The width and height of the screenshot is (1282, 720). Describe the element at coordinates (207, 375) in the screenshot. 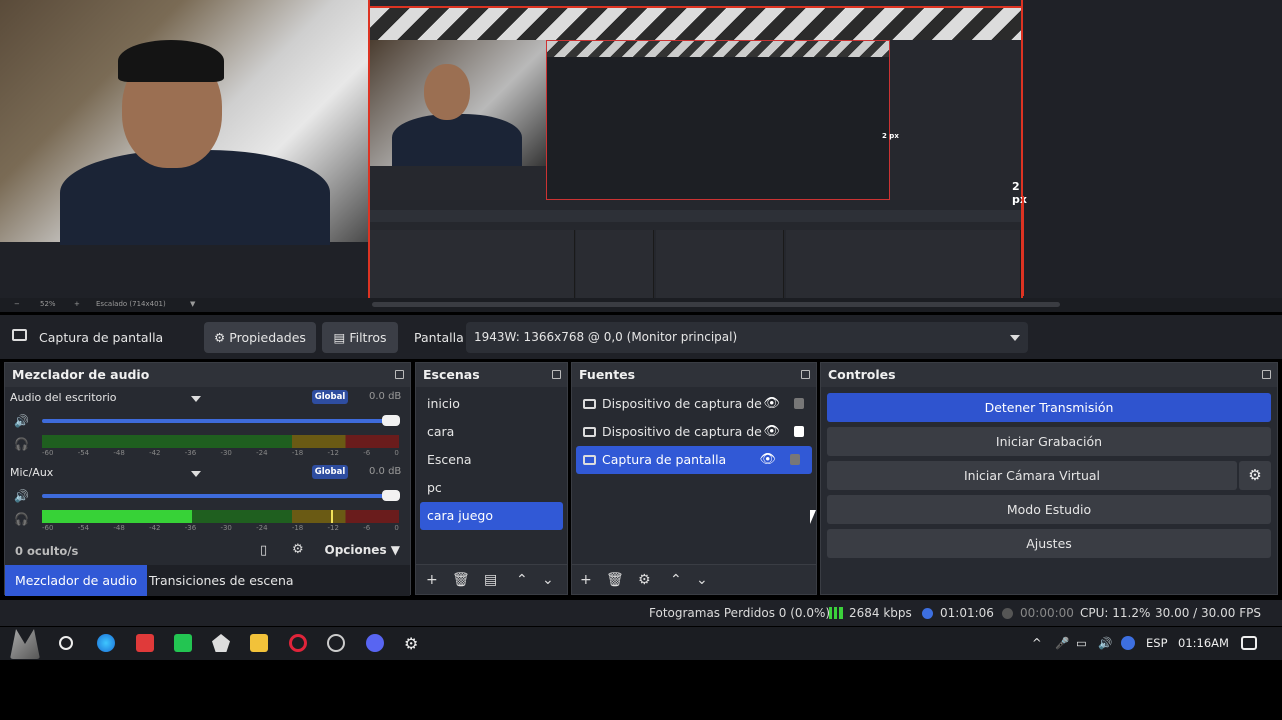

I see `audio-mixer-title: Mezclador de audio` at that location.